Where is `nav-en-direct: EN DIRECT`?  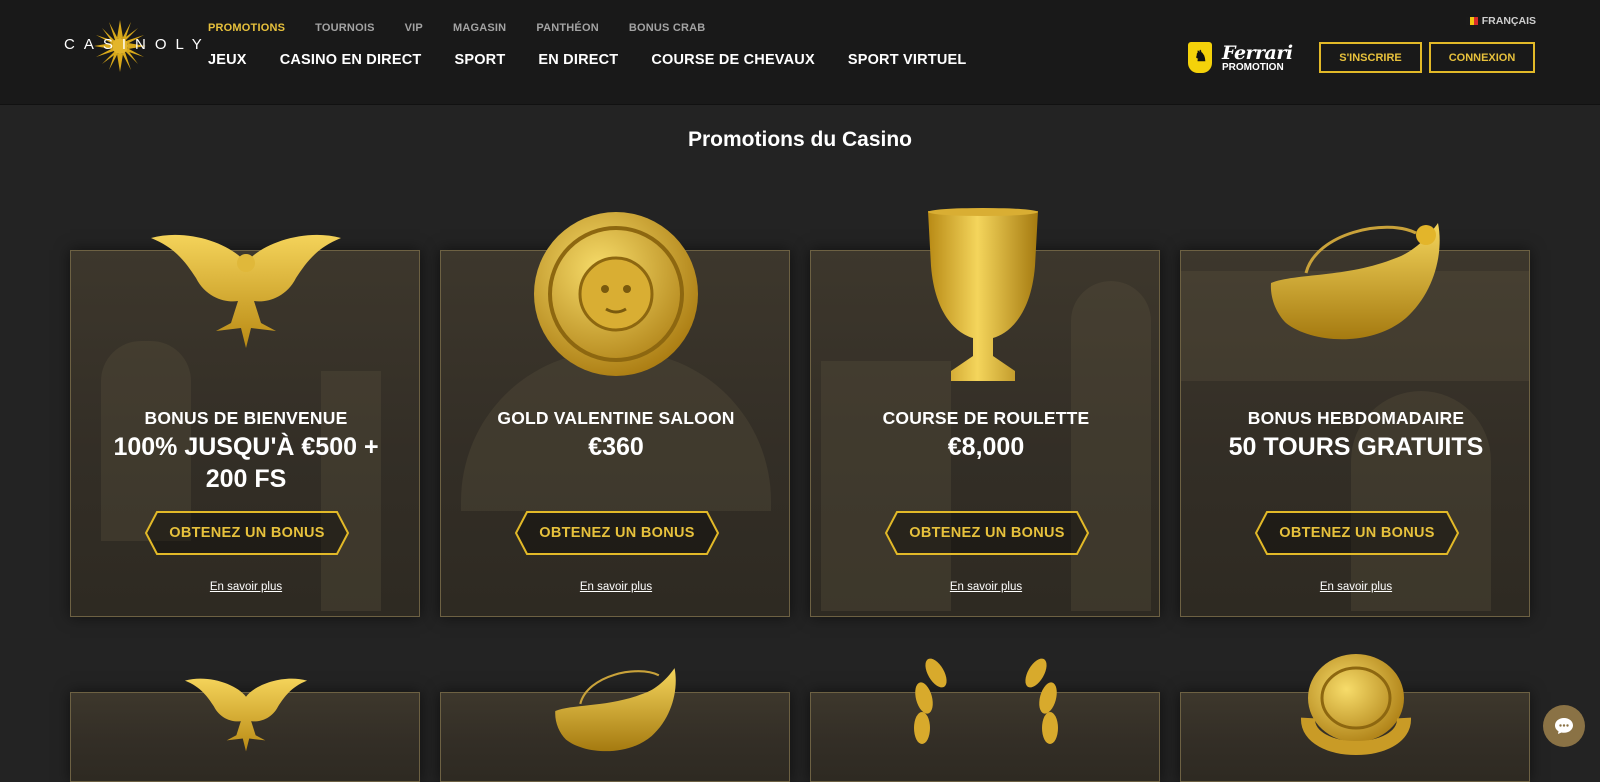
nav-en-direct: EN DIRECT is located at coordinates (578, 60).